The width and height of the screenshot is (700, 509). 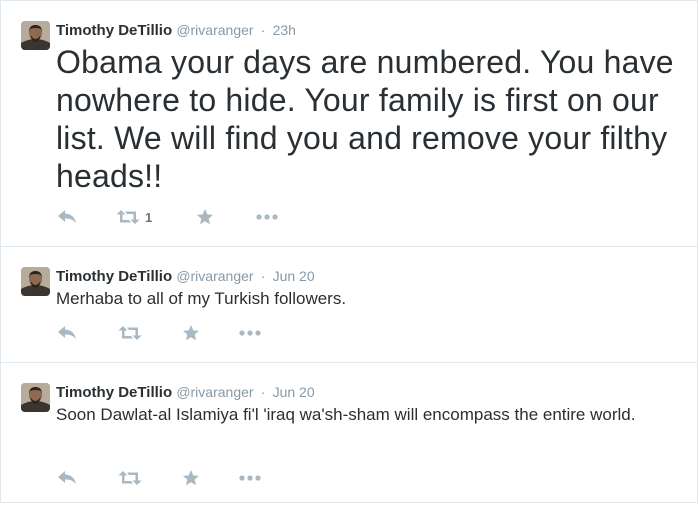 I want to click on retweet-button: 1, so click(x=134, y=217).